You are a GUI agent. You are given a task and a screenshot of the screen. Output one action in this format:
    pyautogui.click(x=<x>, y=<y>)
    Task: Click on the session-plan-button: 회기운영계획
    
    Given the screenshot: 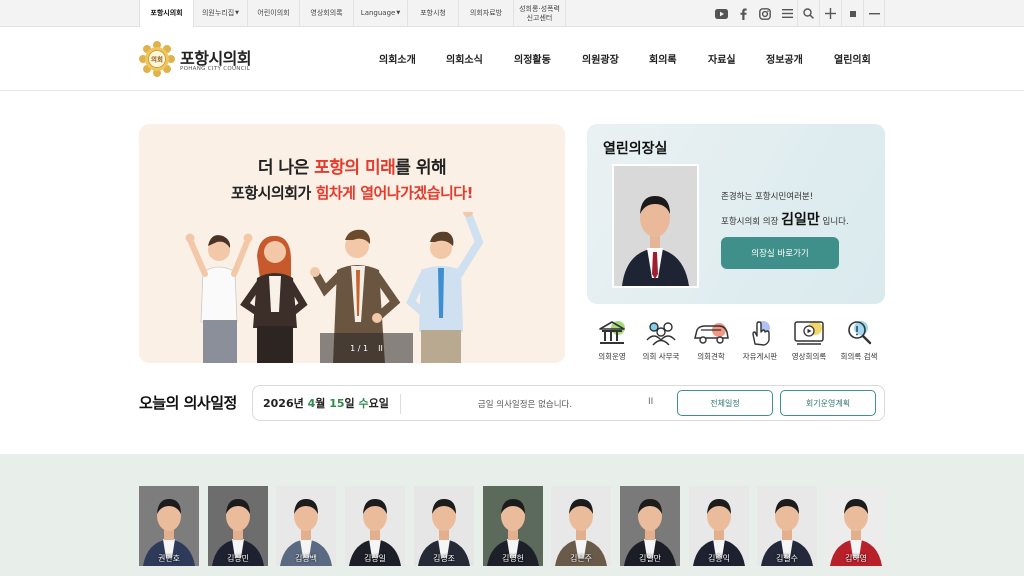 What is the action you would take?
    pyautogui.click(x=828, y=403)
    